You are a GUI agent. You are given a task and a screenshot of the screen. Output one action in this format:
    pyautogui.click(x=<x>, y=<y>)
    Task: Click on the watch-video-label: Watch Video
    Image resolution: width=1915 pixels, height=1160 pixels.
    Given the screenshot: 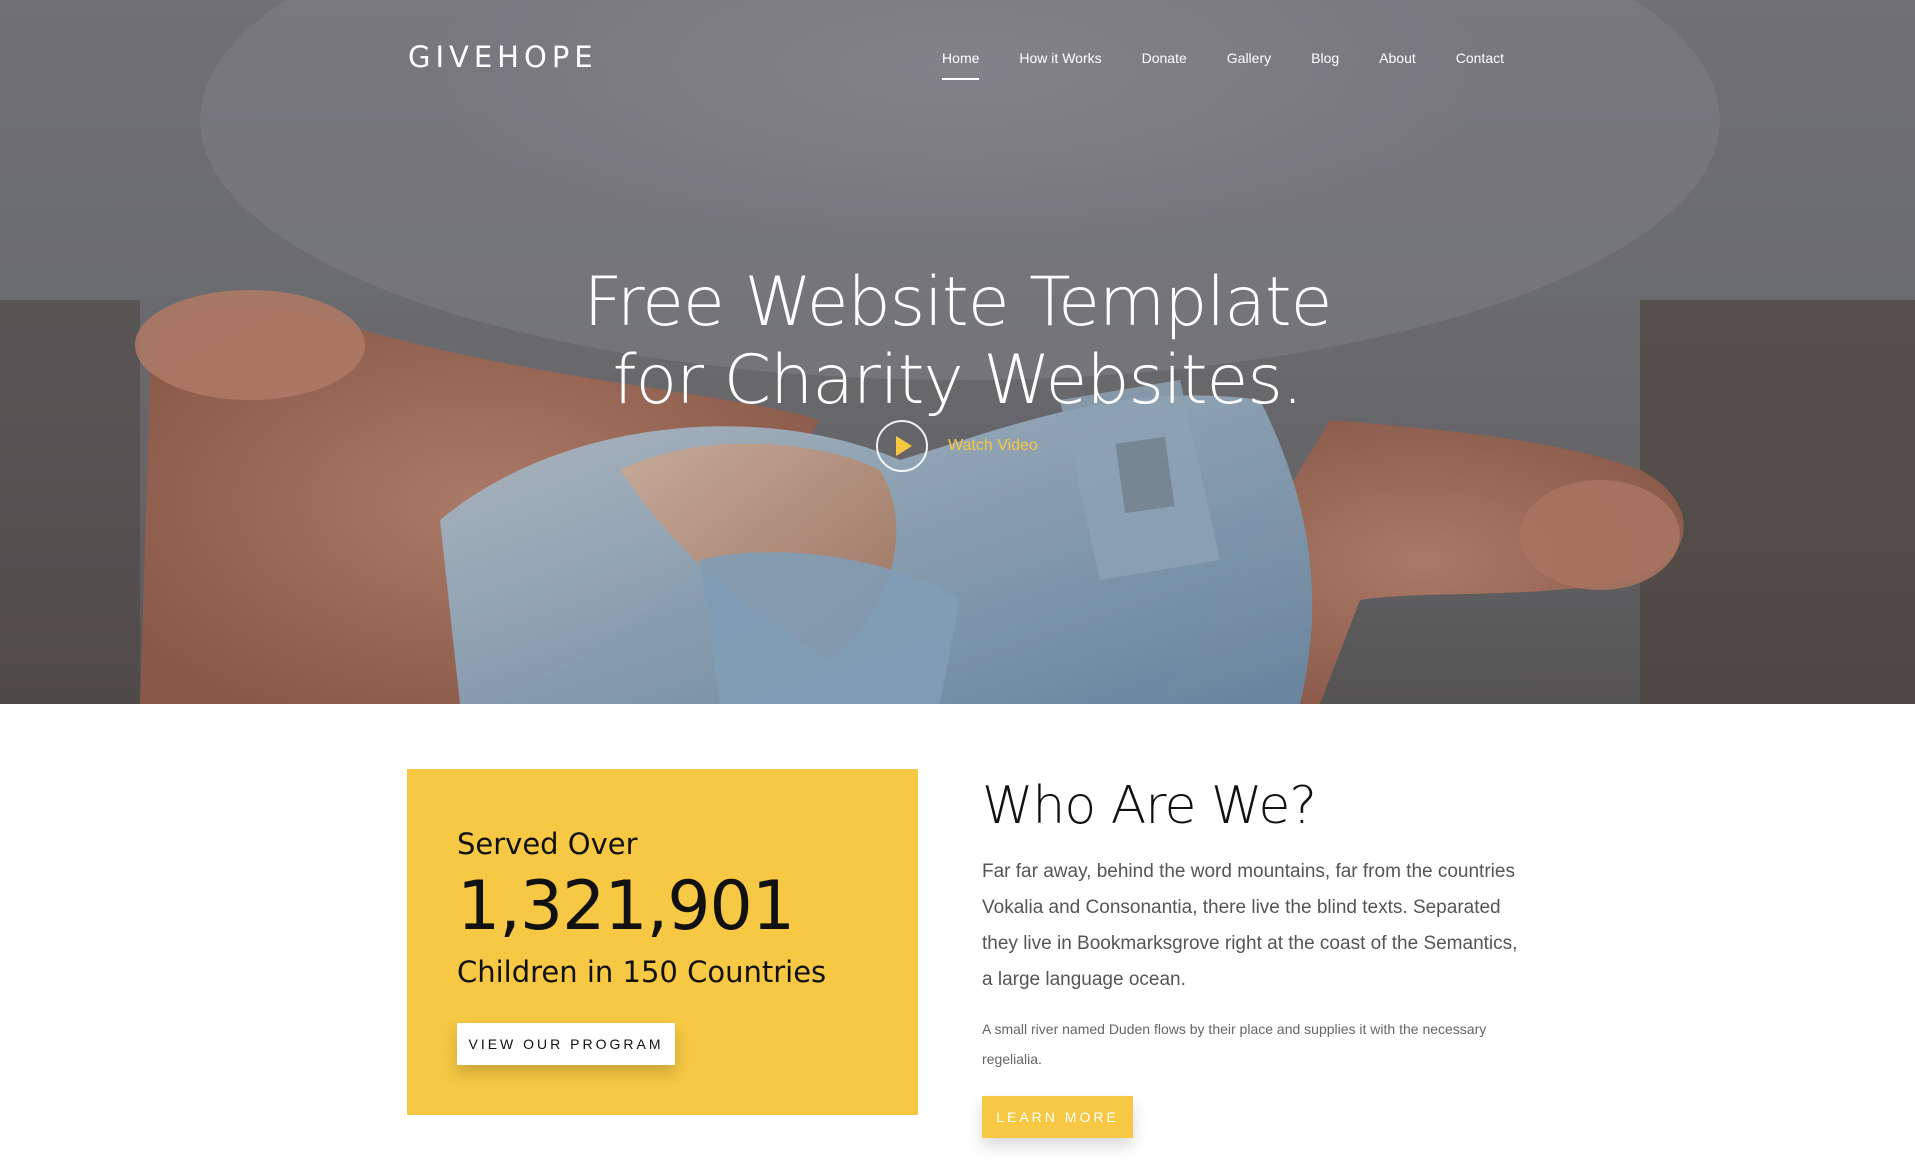 What is the action you would take?
    pyautogui.click(x=993, y=446)
    